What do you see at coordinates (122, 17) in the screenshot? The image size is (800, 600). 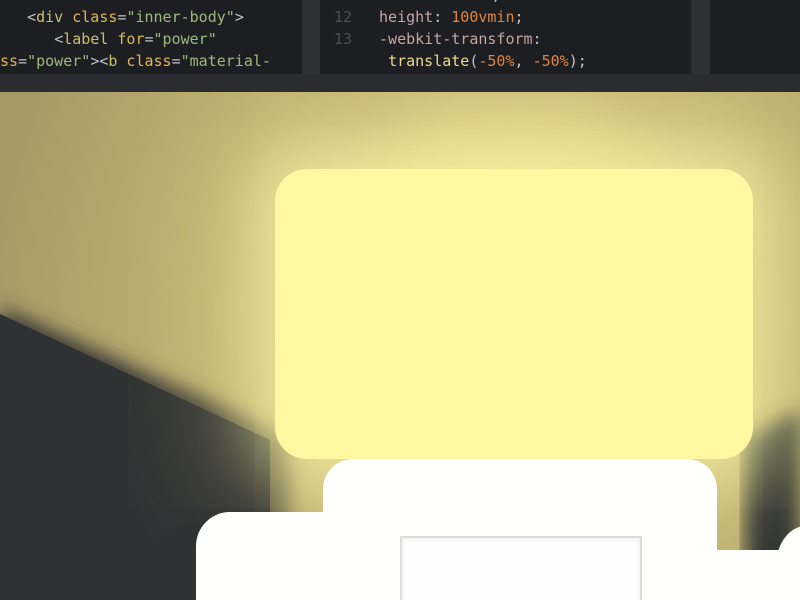 I see `html-code-line: <div class="inner-body">` at bounding box center [122, 17].